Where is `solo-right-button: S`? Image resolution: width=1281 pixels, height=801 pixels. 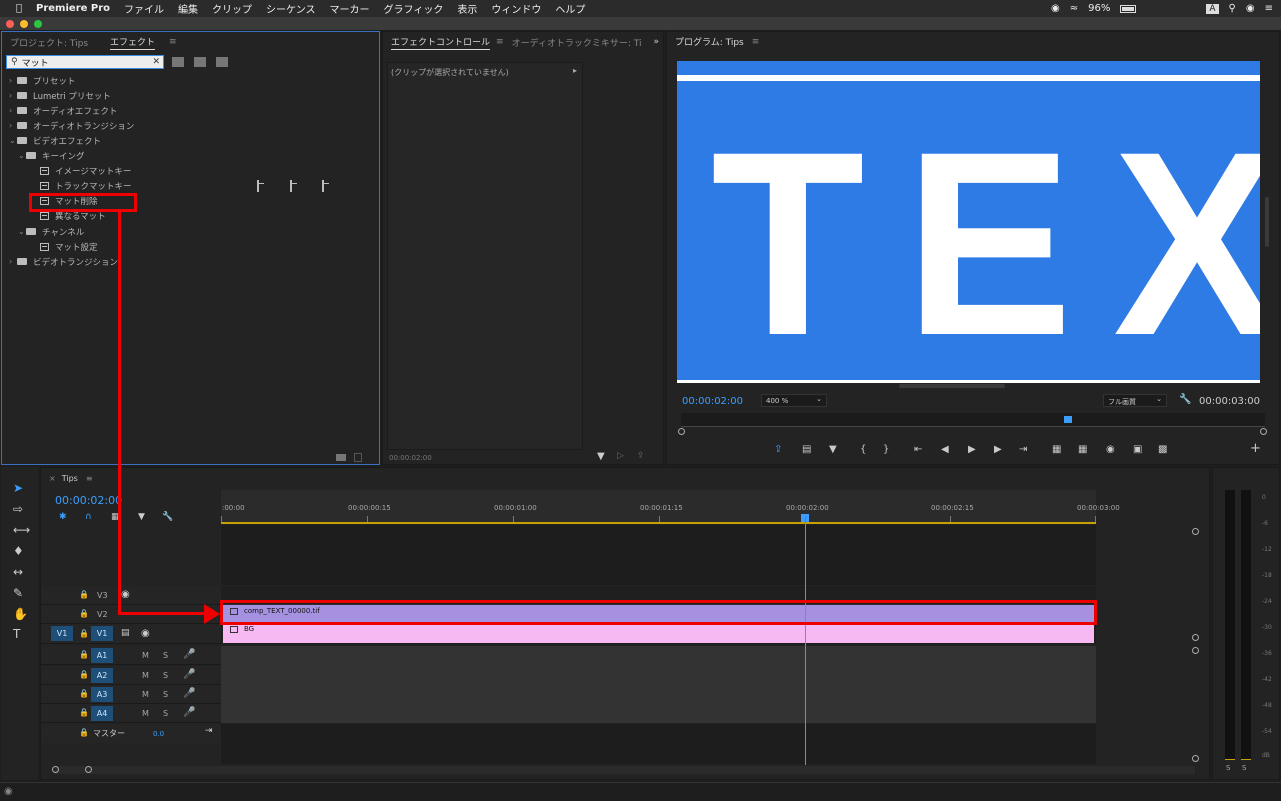 solo-right-button: S is located at coordinates (1244, 768).